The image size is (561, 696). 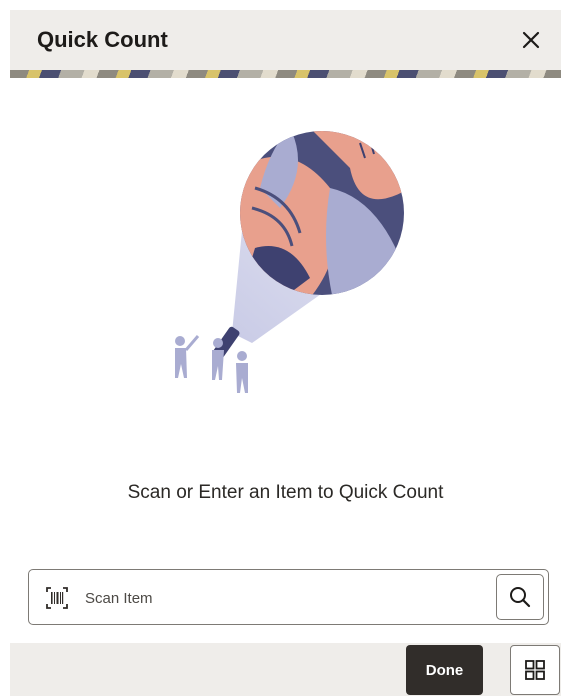 I want to click on close-icon, so click(x=531, y=40).